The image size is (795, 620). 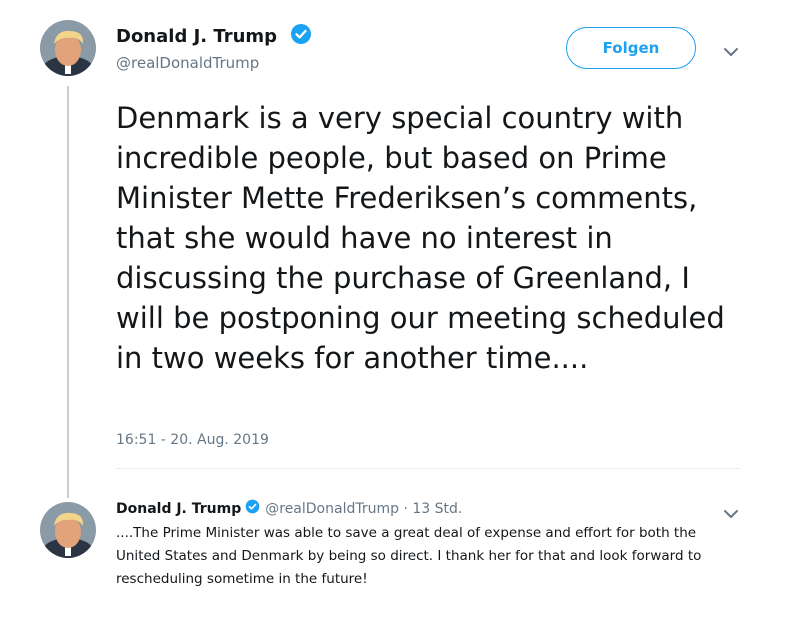 What do you see at coordinates (196, 36) in the screenshot?
I see `author-name: Donald J. Trump` at bounding box center [196, 36].